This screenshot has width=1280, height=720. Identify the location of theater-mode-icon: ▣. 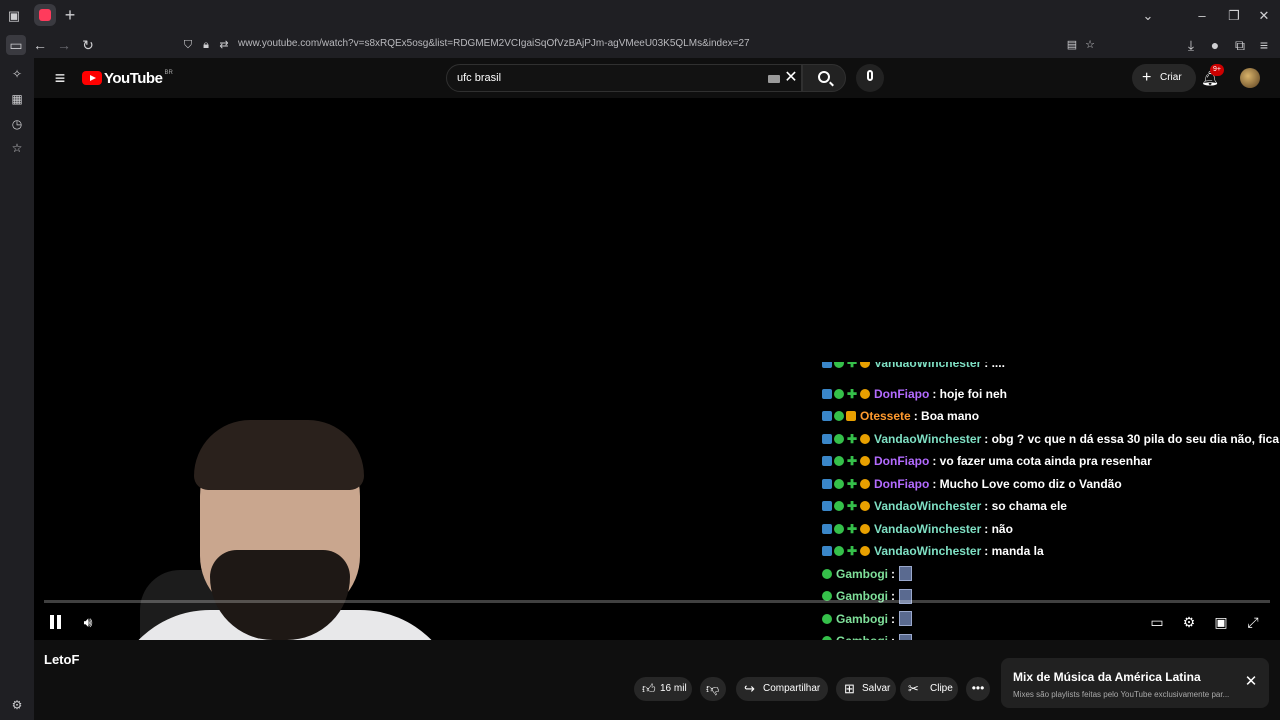
(1221, 622).